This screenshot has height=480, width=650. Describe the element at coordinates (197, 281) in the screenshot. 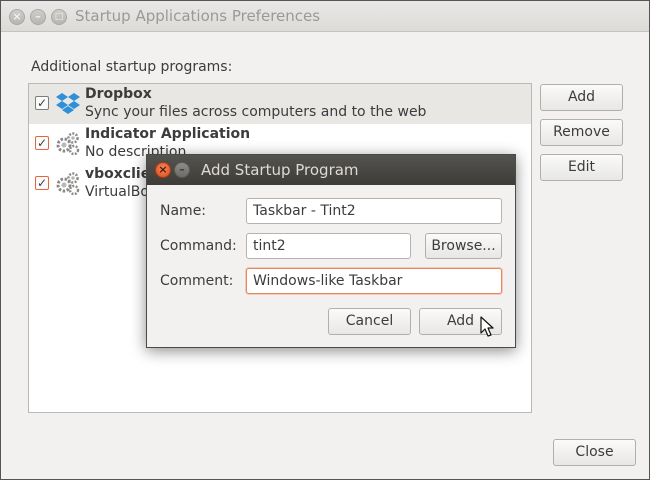

I see `comment-label: Comment:` at that location.